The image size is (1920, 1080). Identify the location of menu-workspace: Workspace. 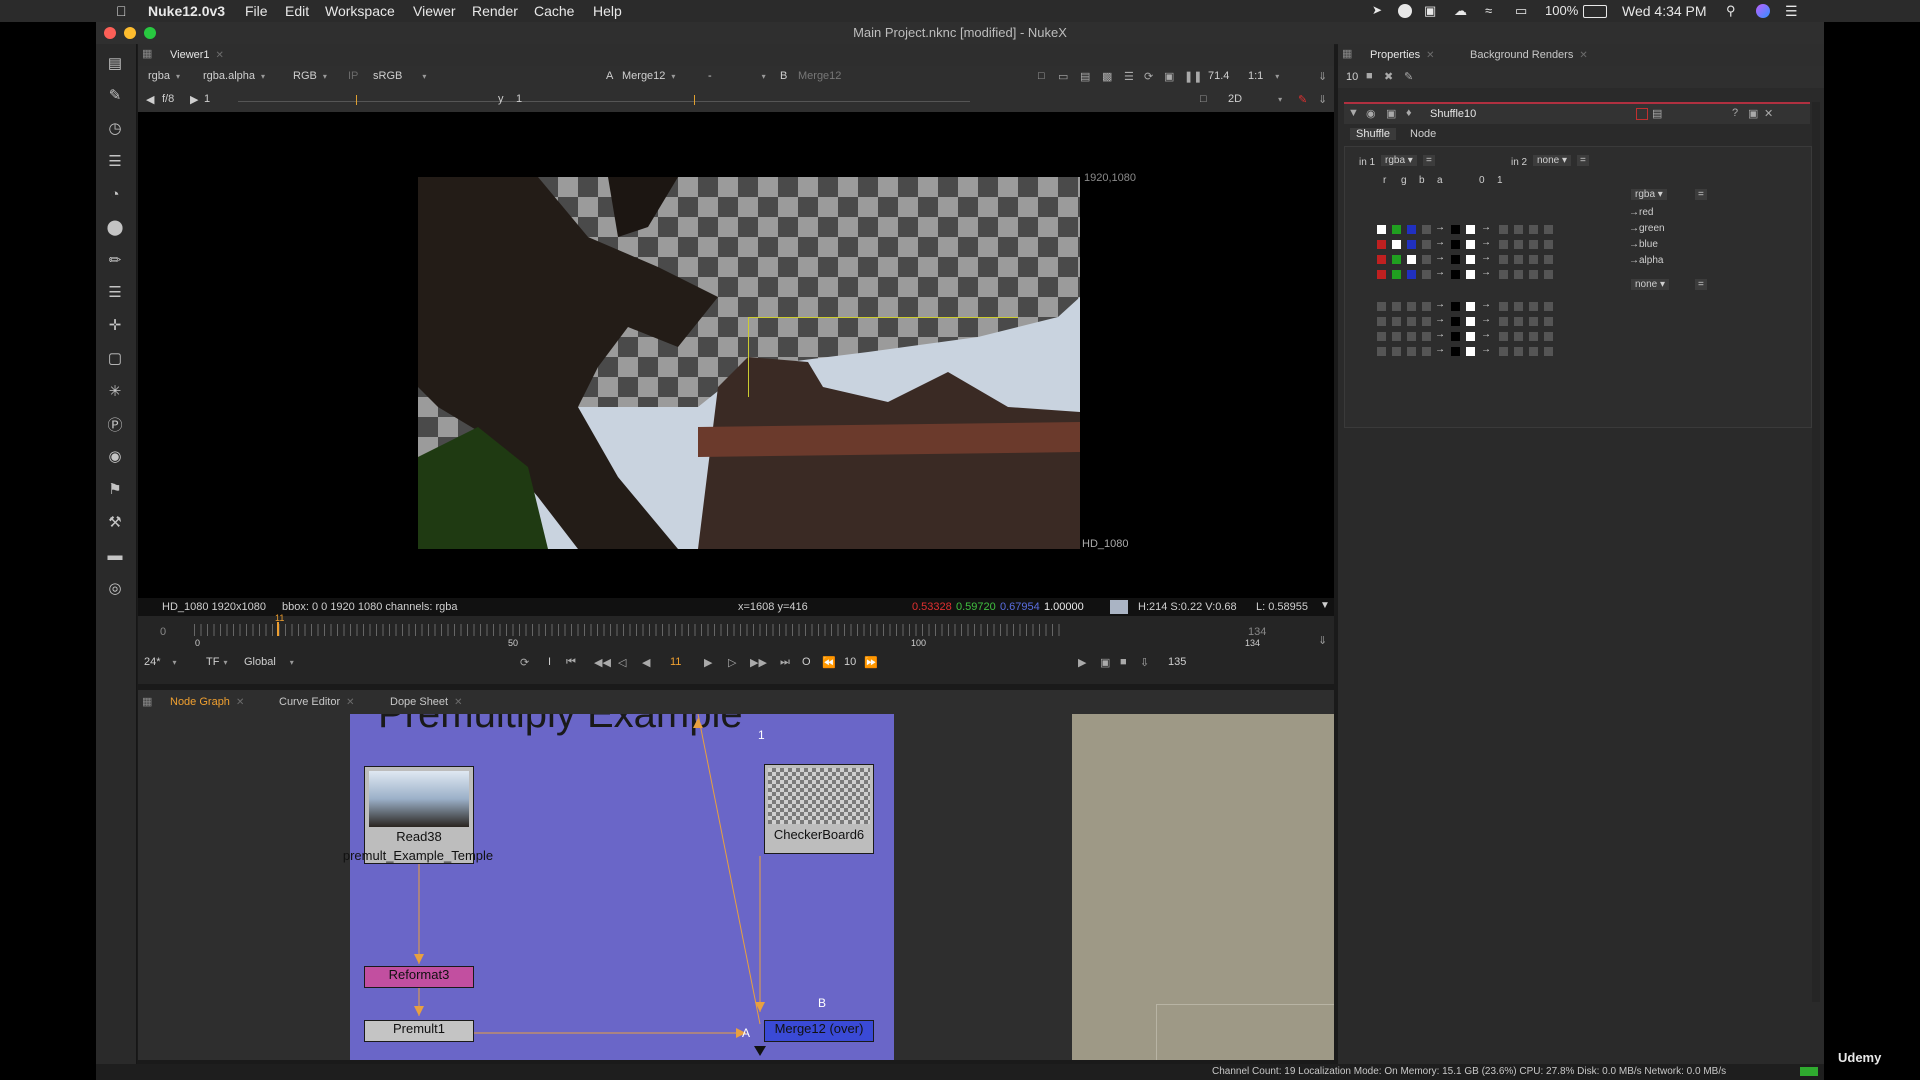
(360, 11).